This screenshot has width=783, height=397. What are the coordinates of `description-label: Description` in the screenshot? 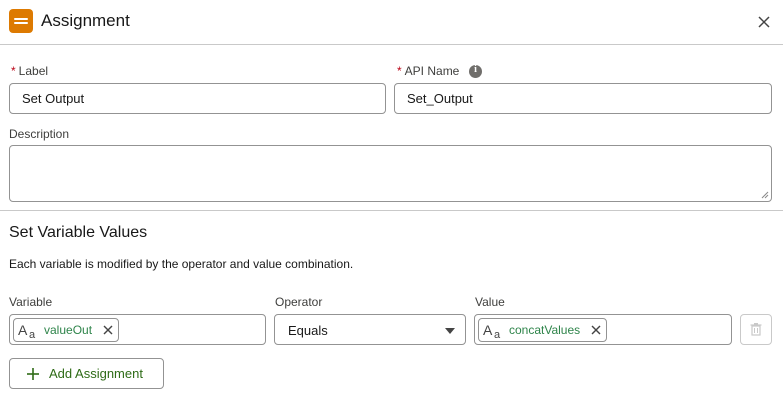 It's located at (39, 134).